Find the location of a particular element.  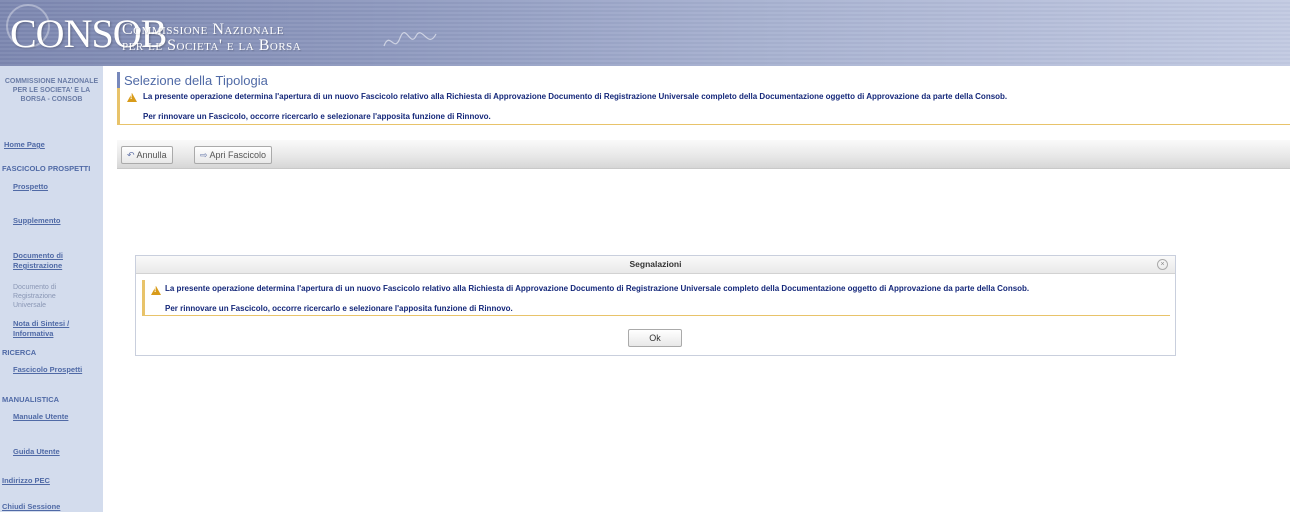

sidebar-item-documento-registrazione: Documento di Registrazione is located at coordinates (38, 261).